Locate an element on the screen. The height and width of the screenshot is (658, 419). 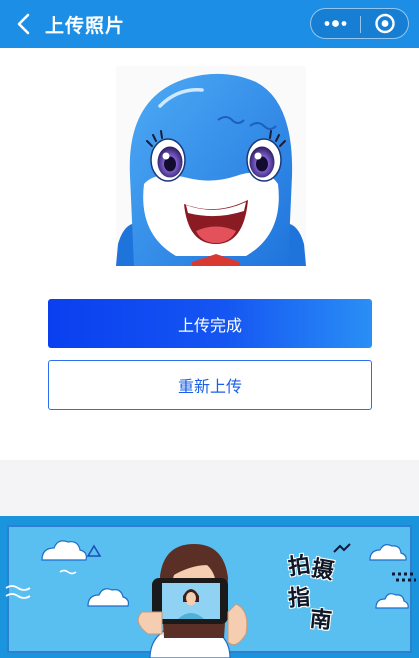
uploaded-photo is located at coordinates (211, 166).